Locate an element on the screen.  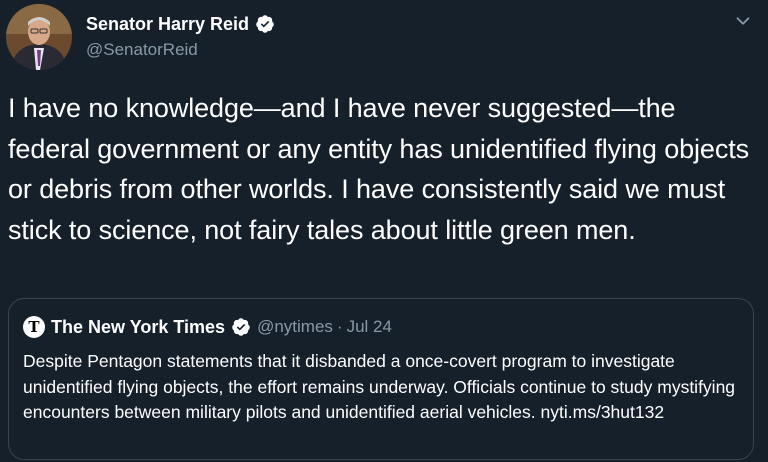
quoted-author-name: The New York Times is located at coordinates (138, 326).